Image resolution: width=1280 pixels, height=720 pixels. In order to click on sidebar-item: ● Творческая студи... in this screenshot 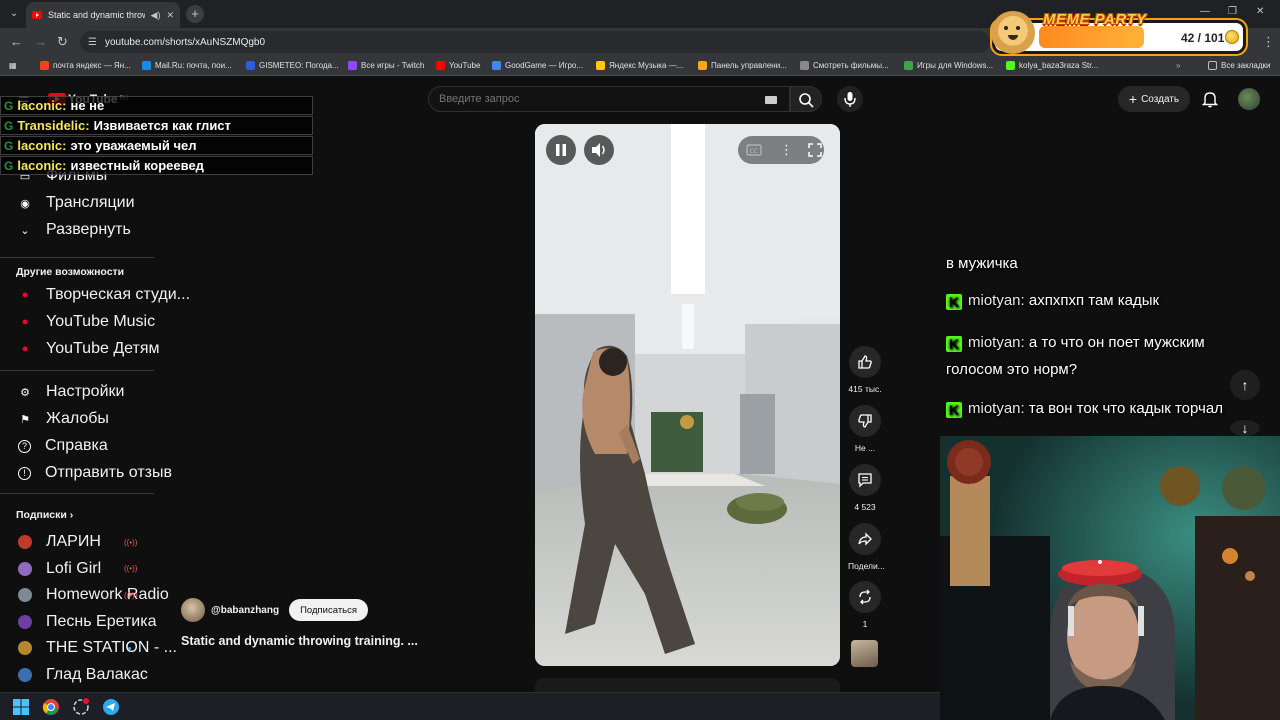, I will do `click(95, 295)`.